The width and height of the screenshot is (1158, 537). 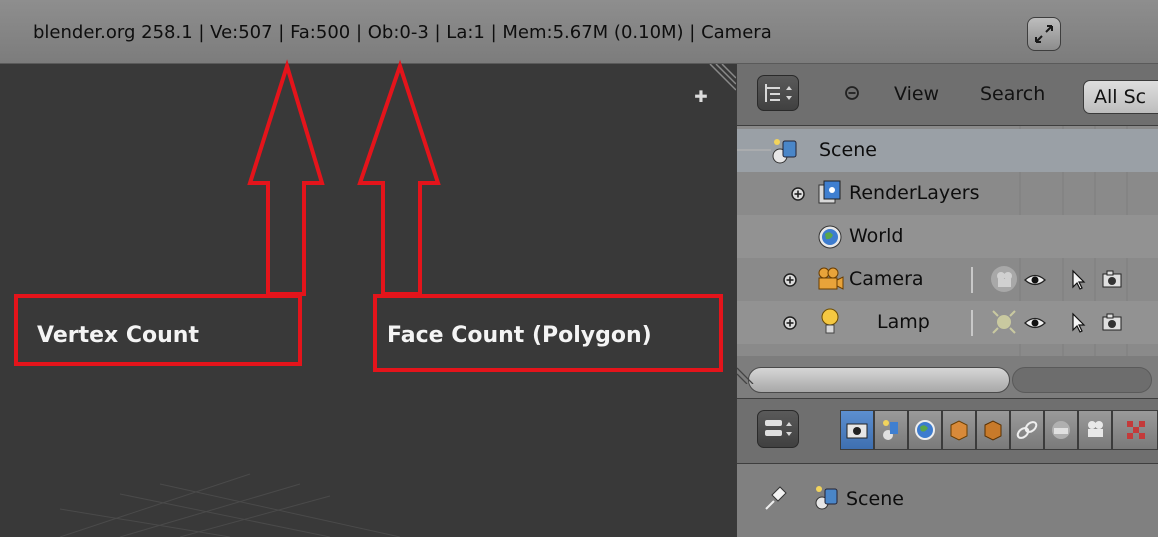 What do you see at coordinates (344, 177) in the screenshot?
I see `annotation-arrows` at bounding box center [344, 177].